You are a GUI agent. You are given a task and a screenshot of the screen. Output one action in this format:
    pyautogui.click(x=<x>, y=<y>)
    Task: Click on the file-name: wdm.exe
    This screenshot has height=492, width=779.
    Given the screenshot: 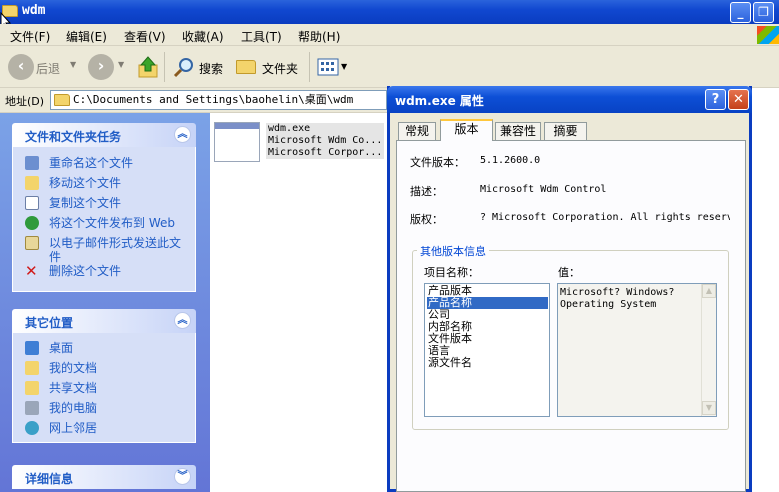 What is the action you would take?
    pyautogui.click(x=289, y=128)
    